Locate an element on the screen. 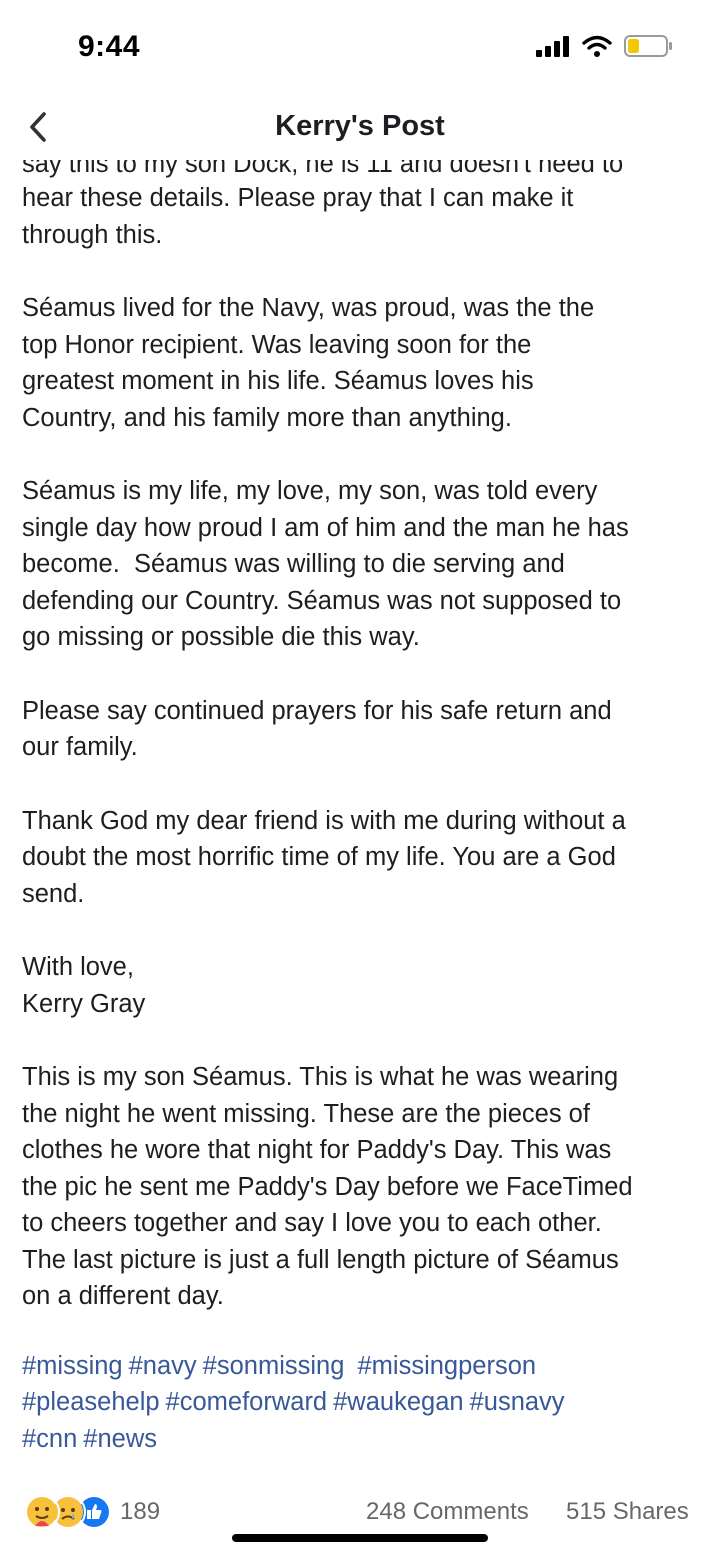 This screenshot has width=720, height=1559. hashtag-link: #sonmissing is located at coordinates (274, 1366).